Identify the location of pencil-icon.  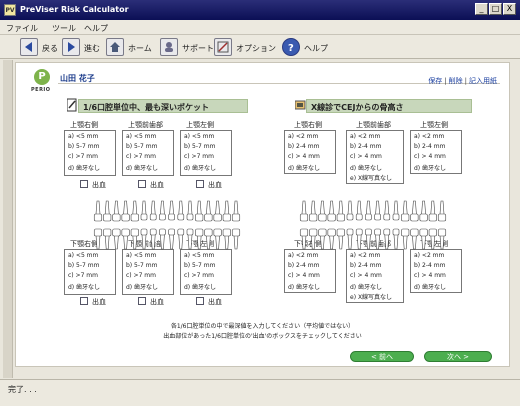
(72, 105).